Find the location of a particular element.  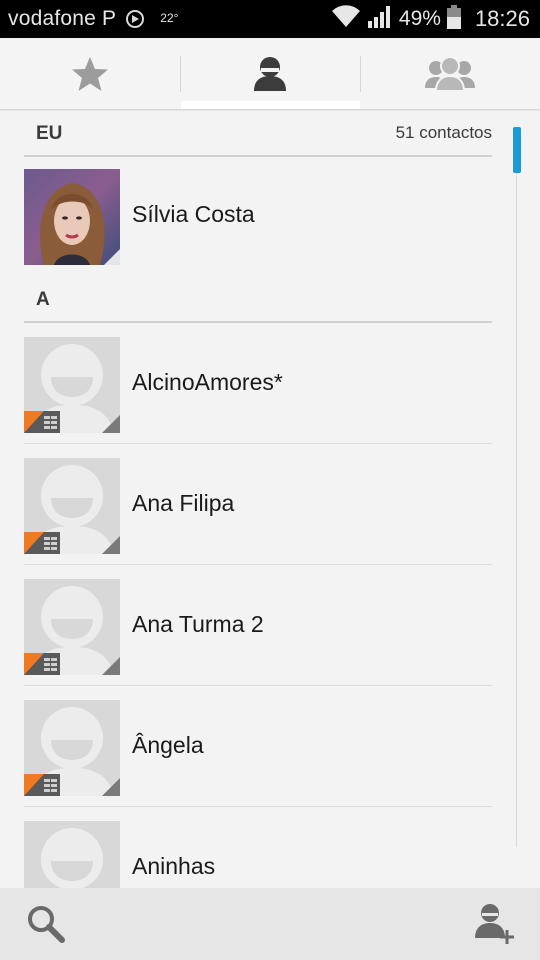

scrollbar-thumb is located at coordinates (517, 150).